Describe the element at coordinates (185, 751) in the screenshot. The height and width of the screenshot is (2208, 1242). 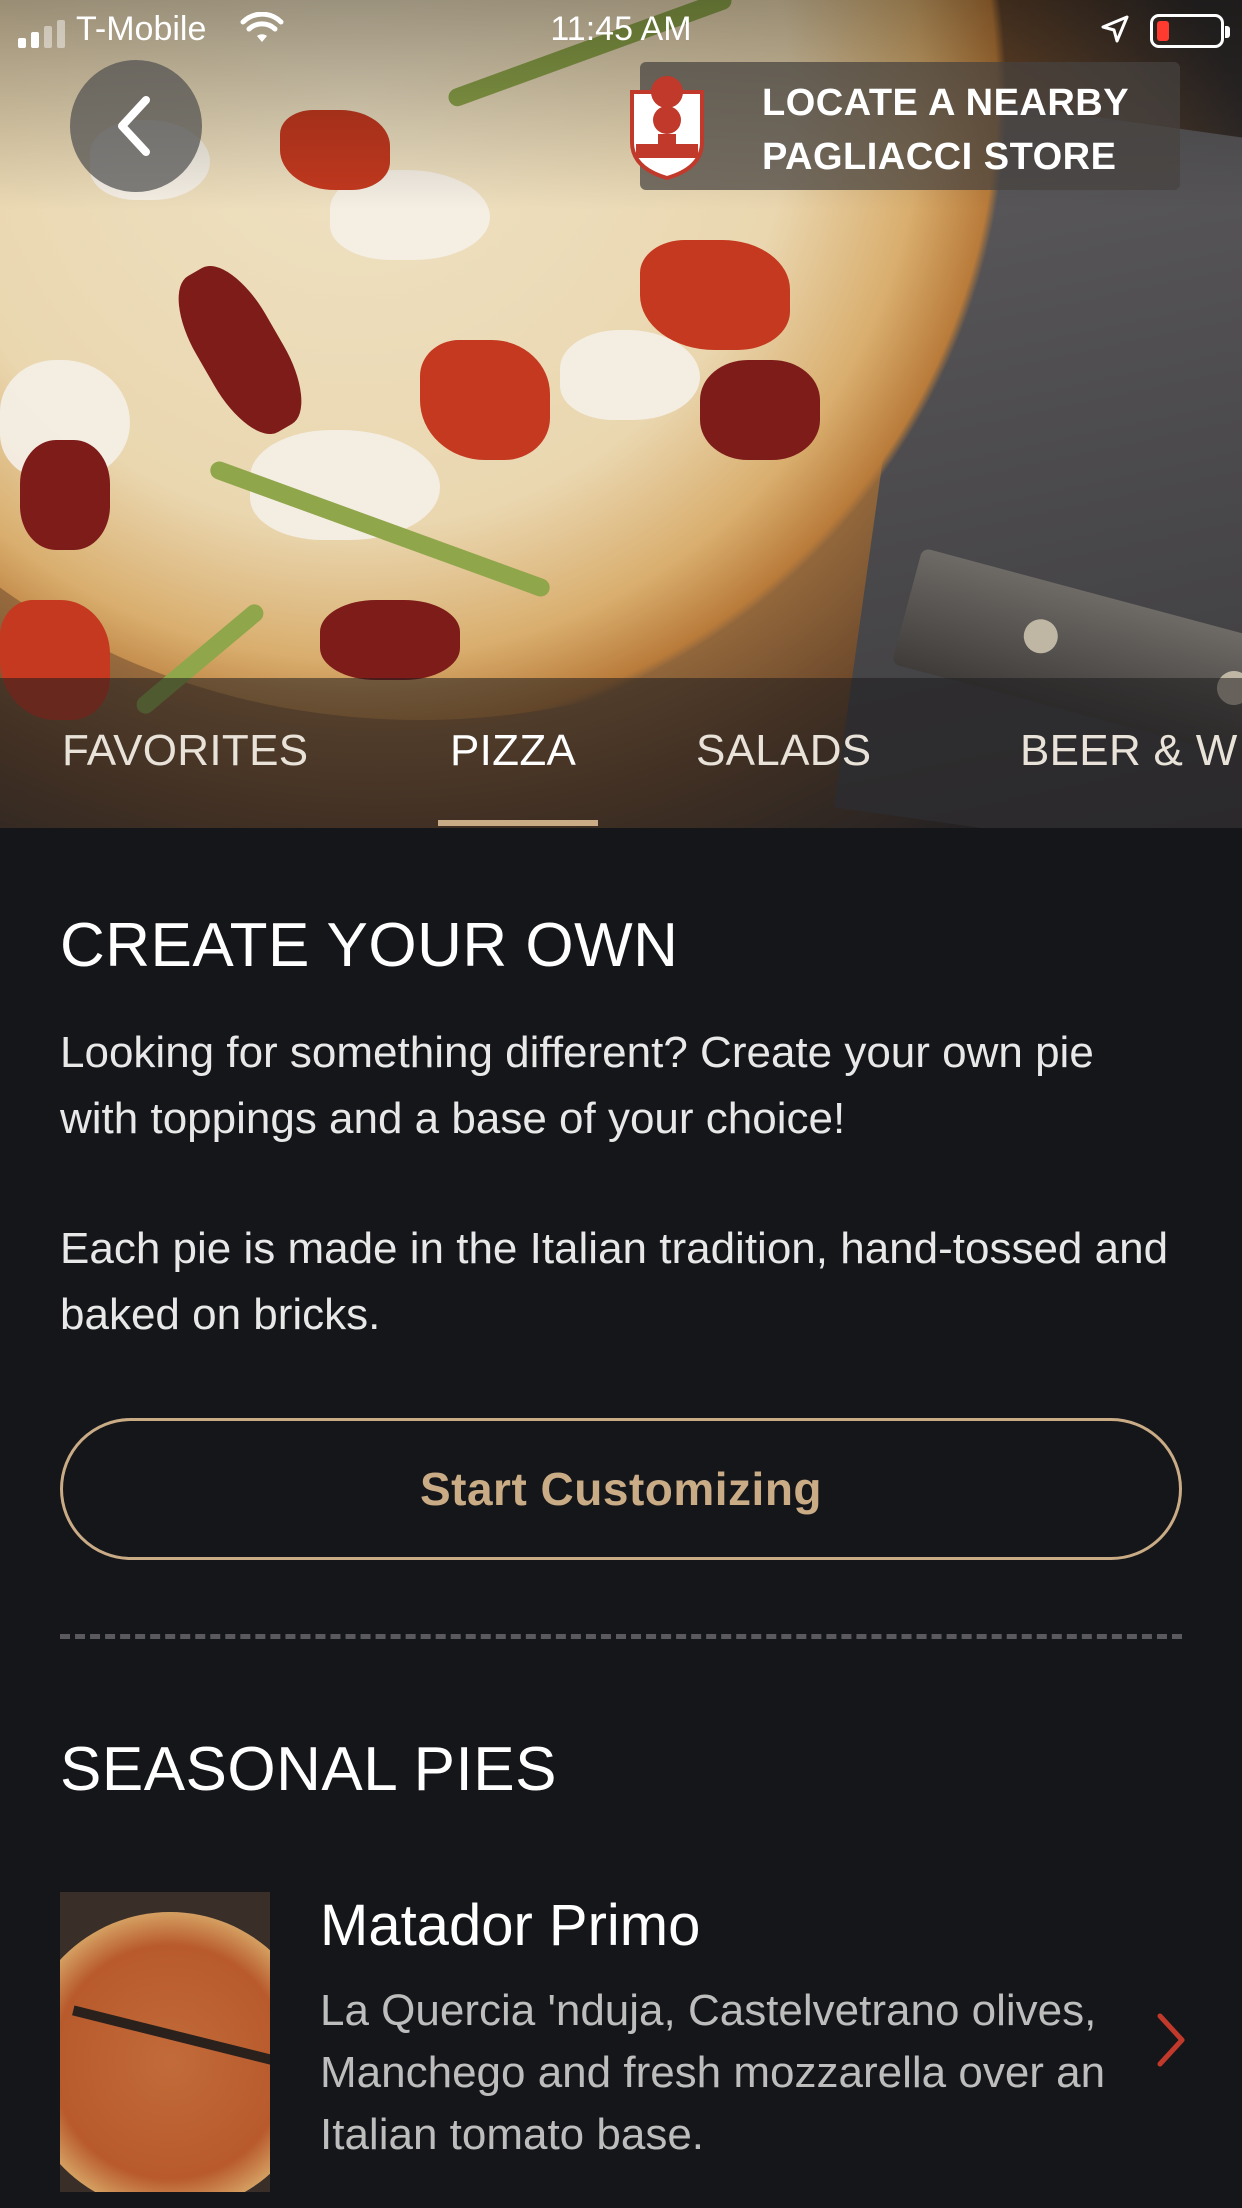
I see `tab-favorites: FAVORITES` at that location.